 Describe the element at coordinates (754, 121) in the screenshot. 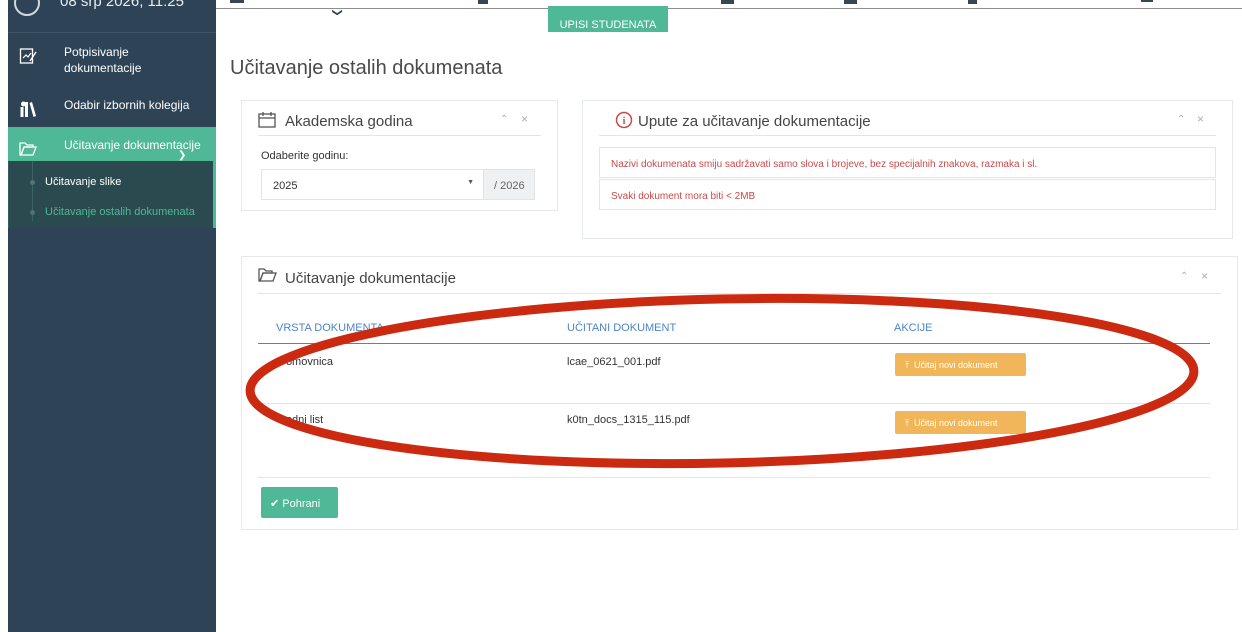

I see `panel-title: Upute za učitavanje dokumentacije` at that location.